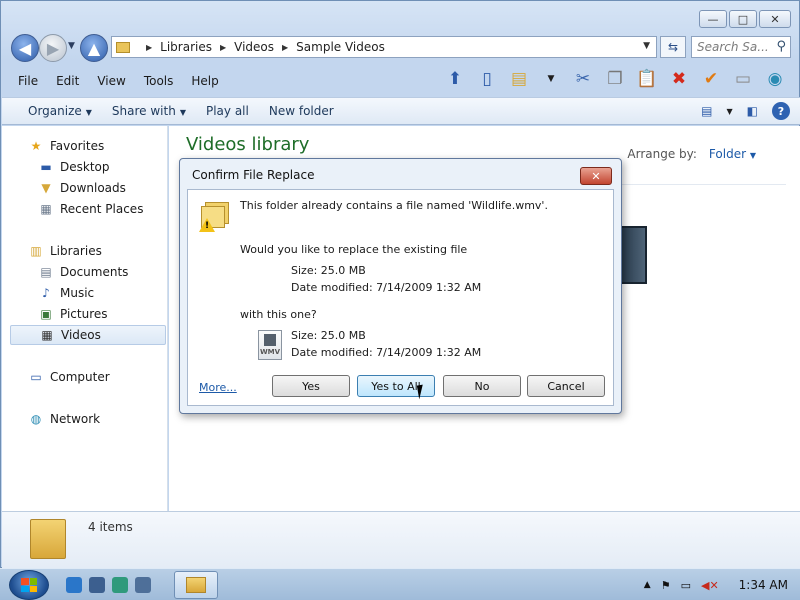 Image resolution: width=800 pixels, height=600 pixels. I want to click on sidebar-item-music: ♪ Music, so click(66, 293).